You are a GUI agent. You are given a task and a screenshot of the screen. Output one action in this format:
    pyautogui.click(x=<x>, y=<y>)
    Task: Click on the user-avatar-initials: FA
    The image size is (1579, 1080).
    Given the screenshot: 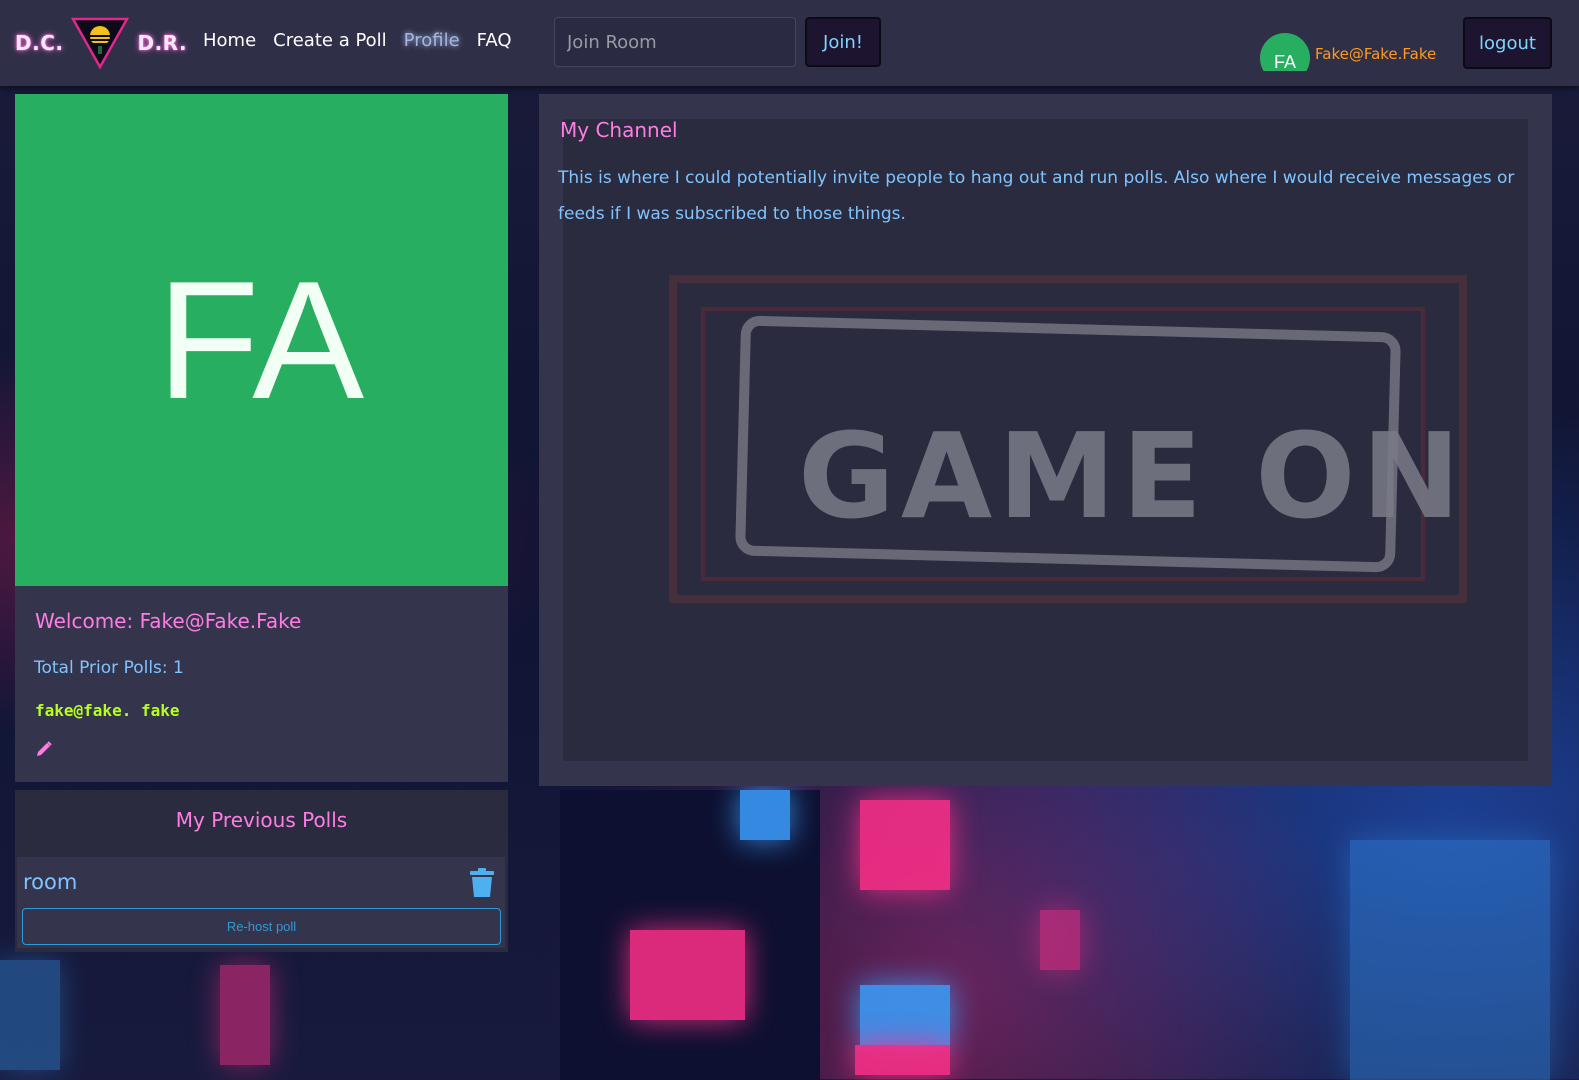 What is the action you would take?
    pyautogui.click(x=1285, y=52)
    